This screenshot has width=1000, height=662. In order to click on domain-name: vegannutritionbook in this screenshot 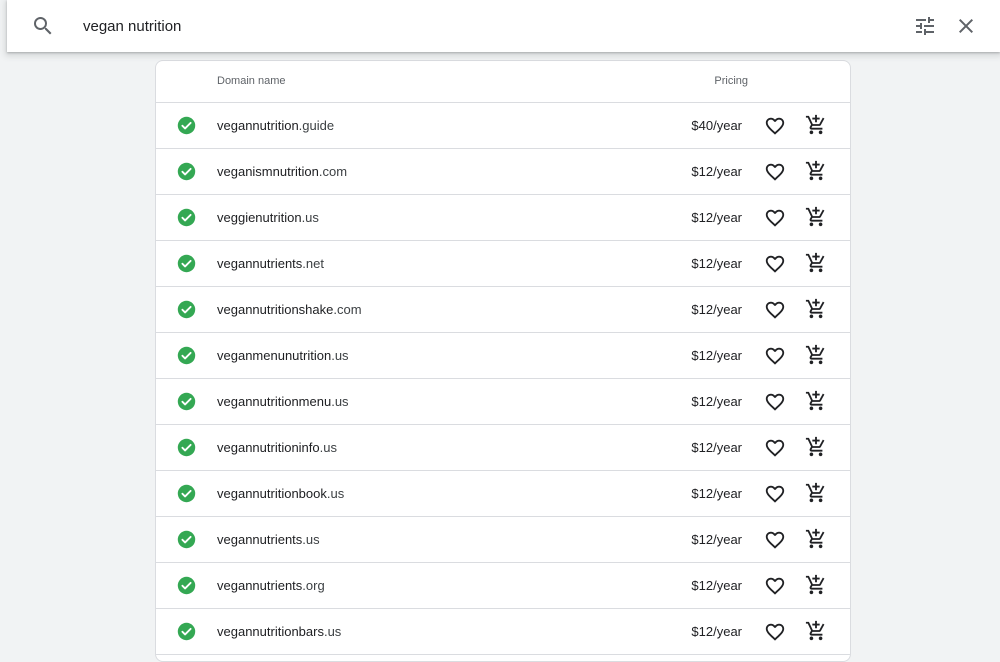, I will do `click(272, 493)`.